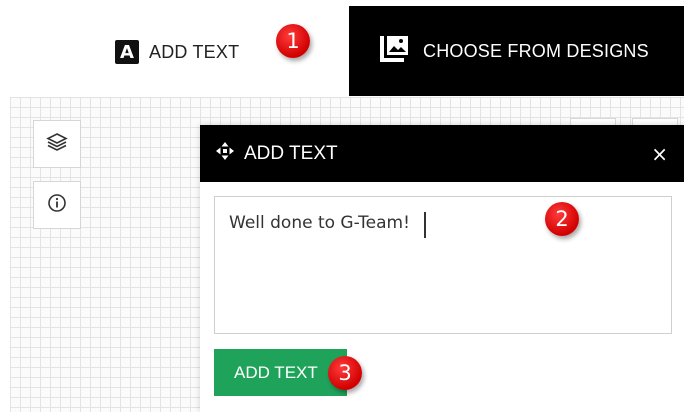  I want to click on tab-add-text: A ADD TEXT, so click(177, 52).